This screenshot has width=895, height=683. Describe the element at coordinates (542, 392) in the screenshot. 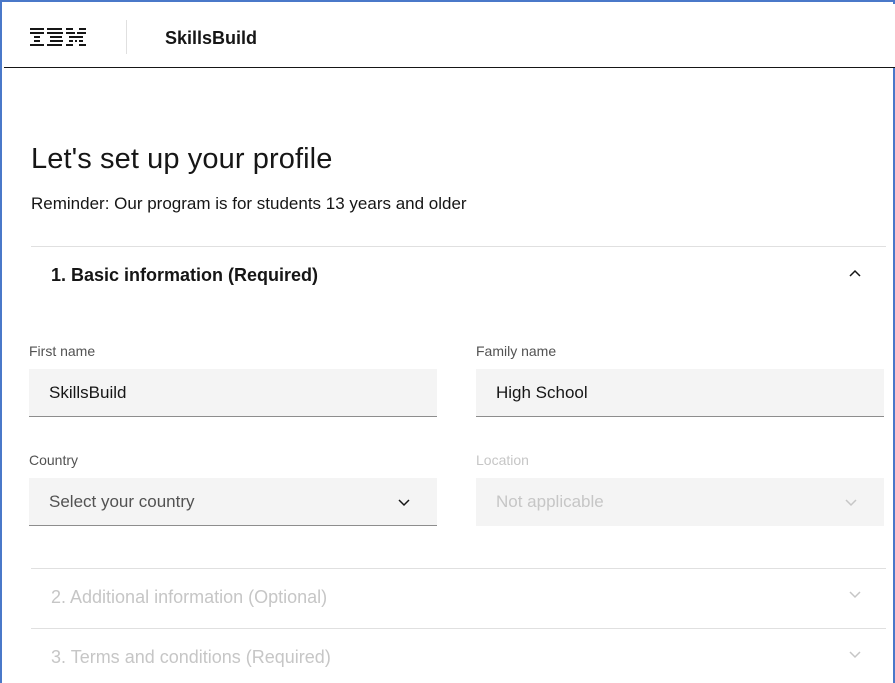

I see `family-name-value: High School` at that location.